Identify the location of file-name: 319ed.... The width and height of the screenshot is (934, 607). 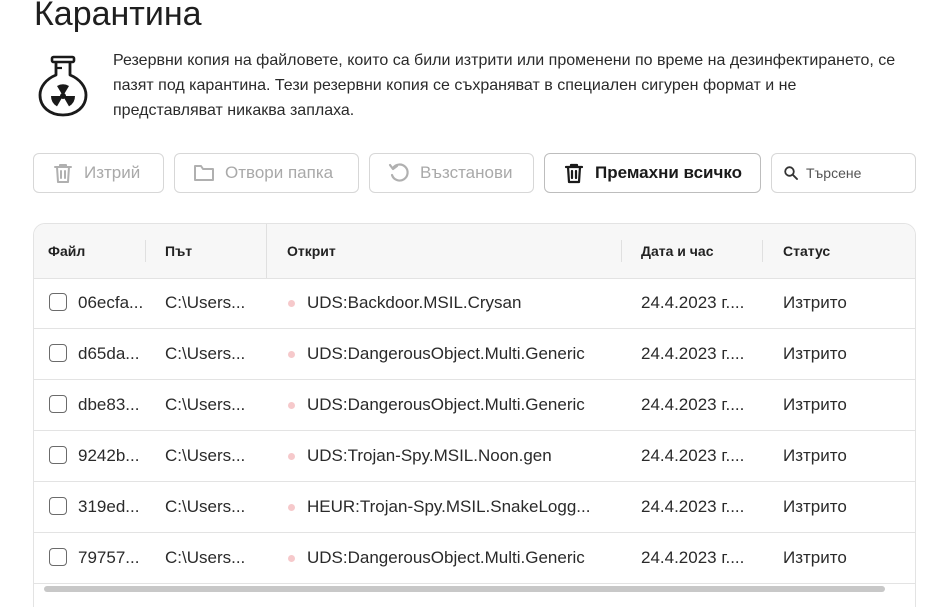
(109, 506).